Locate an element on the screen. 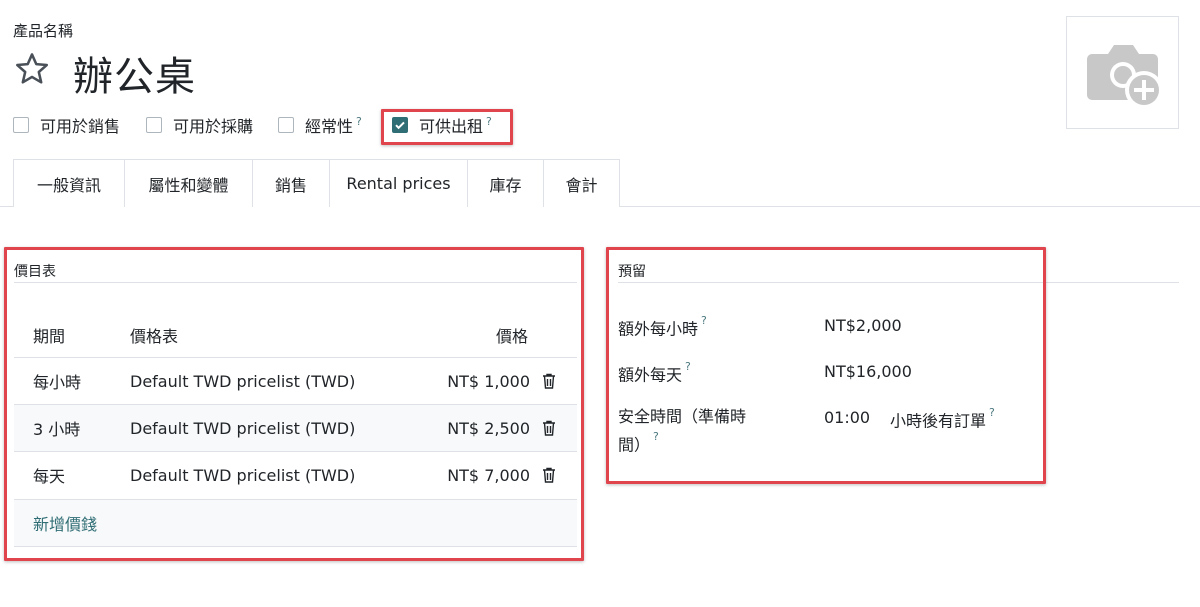 The height and width of the screenshot is (607, 1200). rent-ok-help-icon: ? is located at coordinates (489, 121).